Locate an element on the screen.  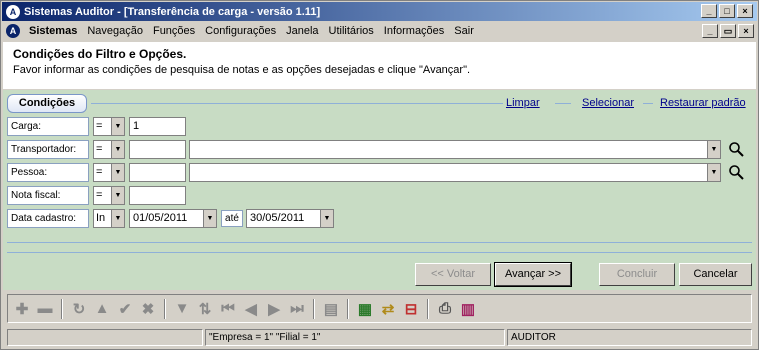
carga-label: Carga: is located at coordinates (48, 126).